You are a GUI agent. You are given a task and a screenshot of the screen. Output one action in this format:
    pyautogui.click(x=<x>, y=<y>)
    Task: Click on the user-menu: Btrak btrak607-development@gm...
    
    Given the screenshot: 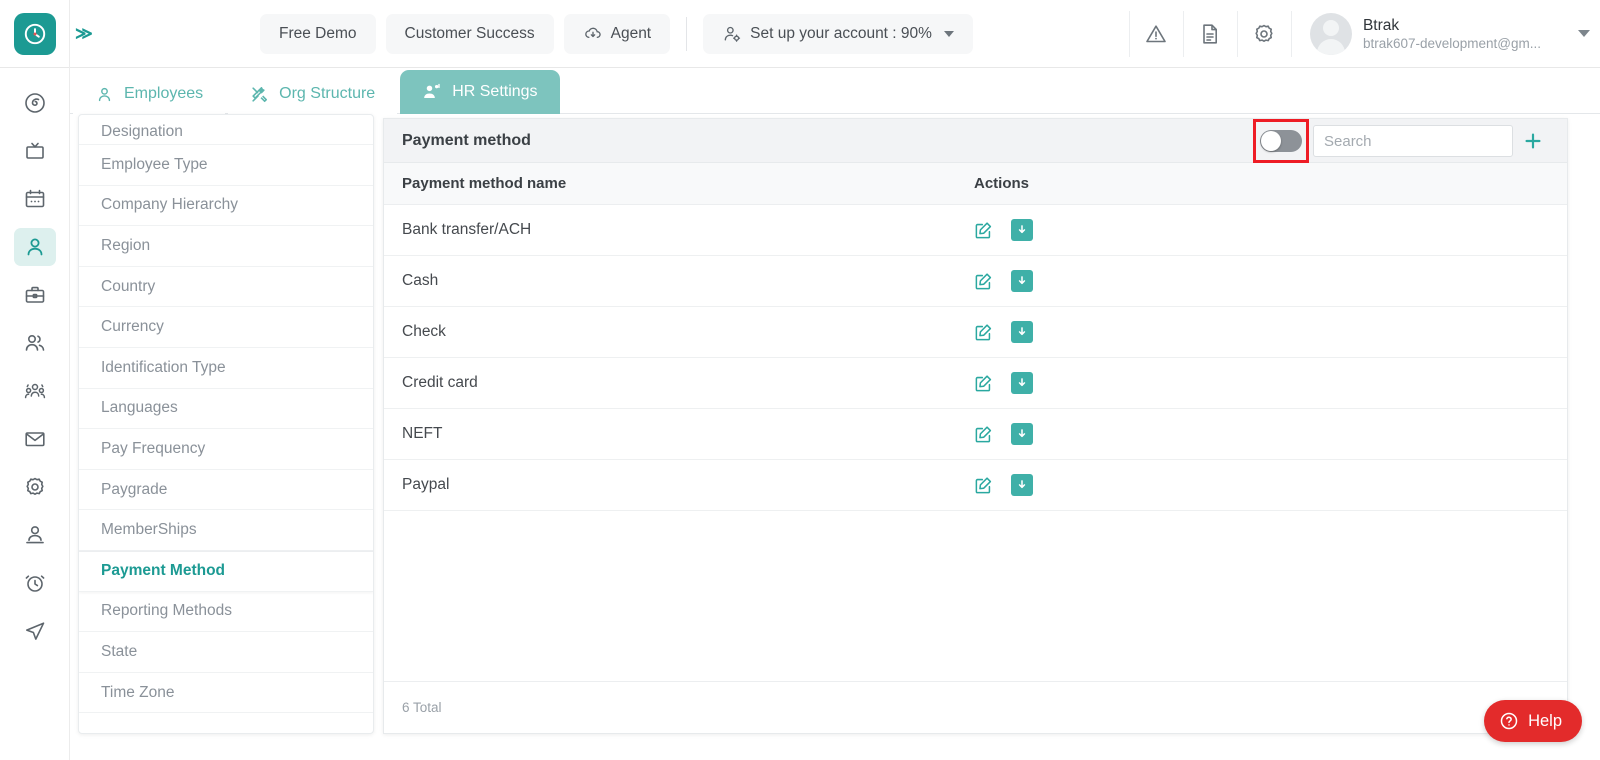 What is the action you would take?
    pyautogui.click(x=1445, y=33)
    